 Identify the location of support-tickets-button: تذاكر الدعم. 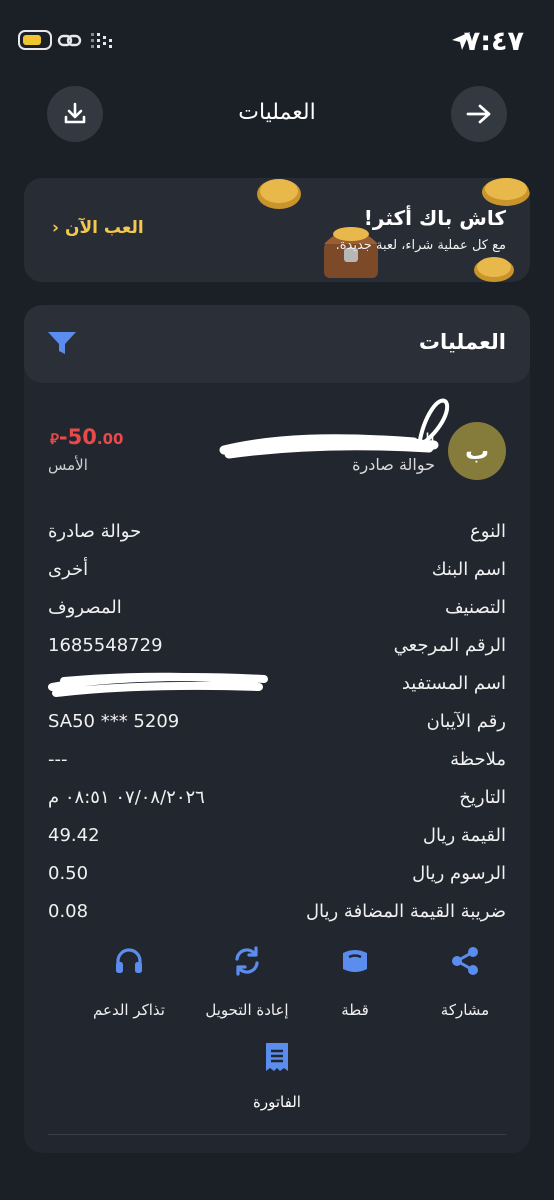
(129, 982).